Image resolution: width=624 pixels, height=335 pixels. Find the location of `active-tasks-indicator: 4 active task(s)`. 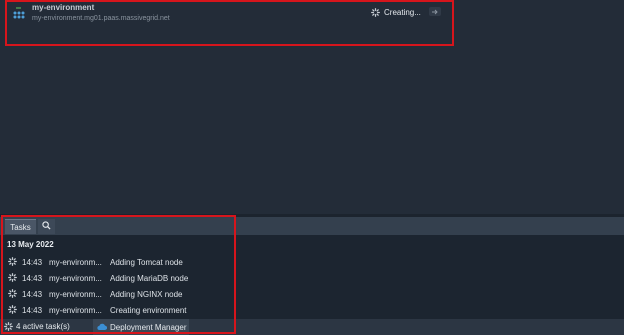

active-tasks-indicator: 4 active task(s) is located at coordinates (37, 326).